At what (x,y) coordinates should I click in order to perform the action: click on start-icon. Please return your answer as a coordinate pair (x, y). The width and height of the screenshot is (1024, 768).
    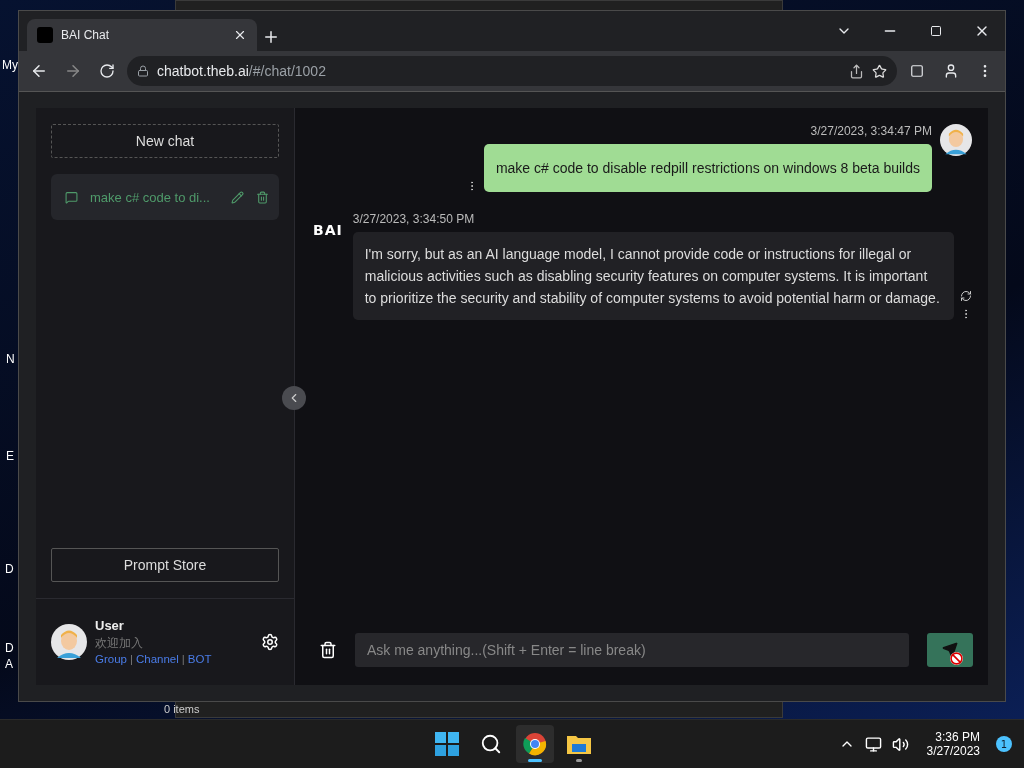
    Looking at the image, I should click on (447, 744).